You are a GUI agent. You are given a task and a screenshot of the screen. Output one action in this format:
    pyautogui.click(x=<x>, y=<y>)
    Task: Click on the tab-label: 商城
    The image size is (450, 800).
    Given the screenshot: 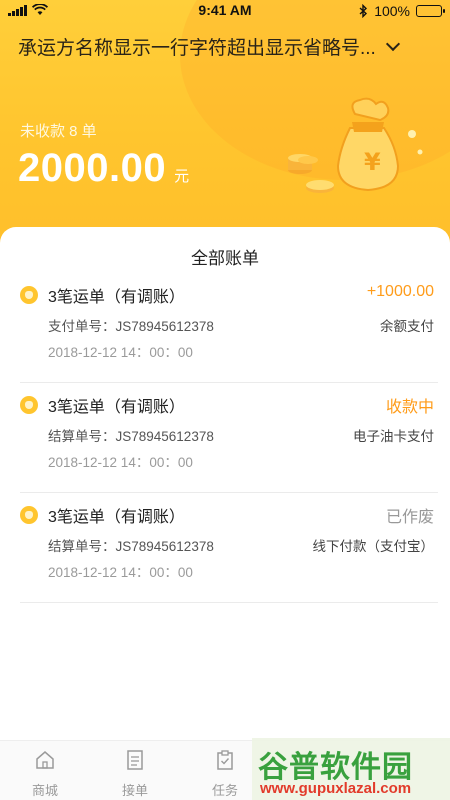 What is the action you would take?
    pyautogui.click(x=44, y=790)
    